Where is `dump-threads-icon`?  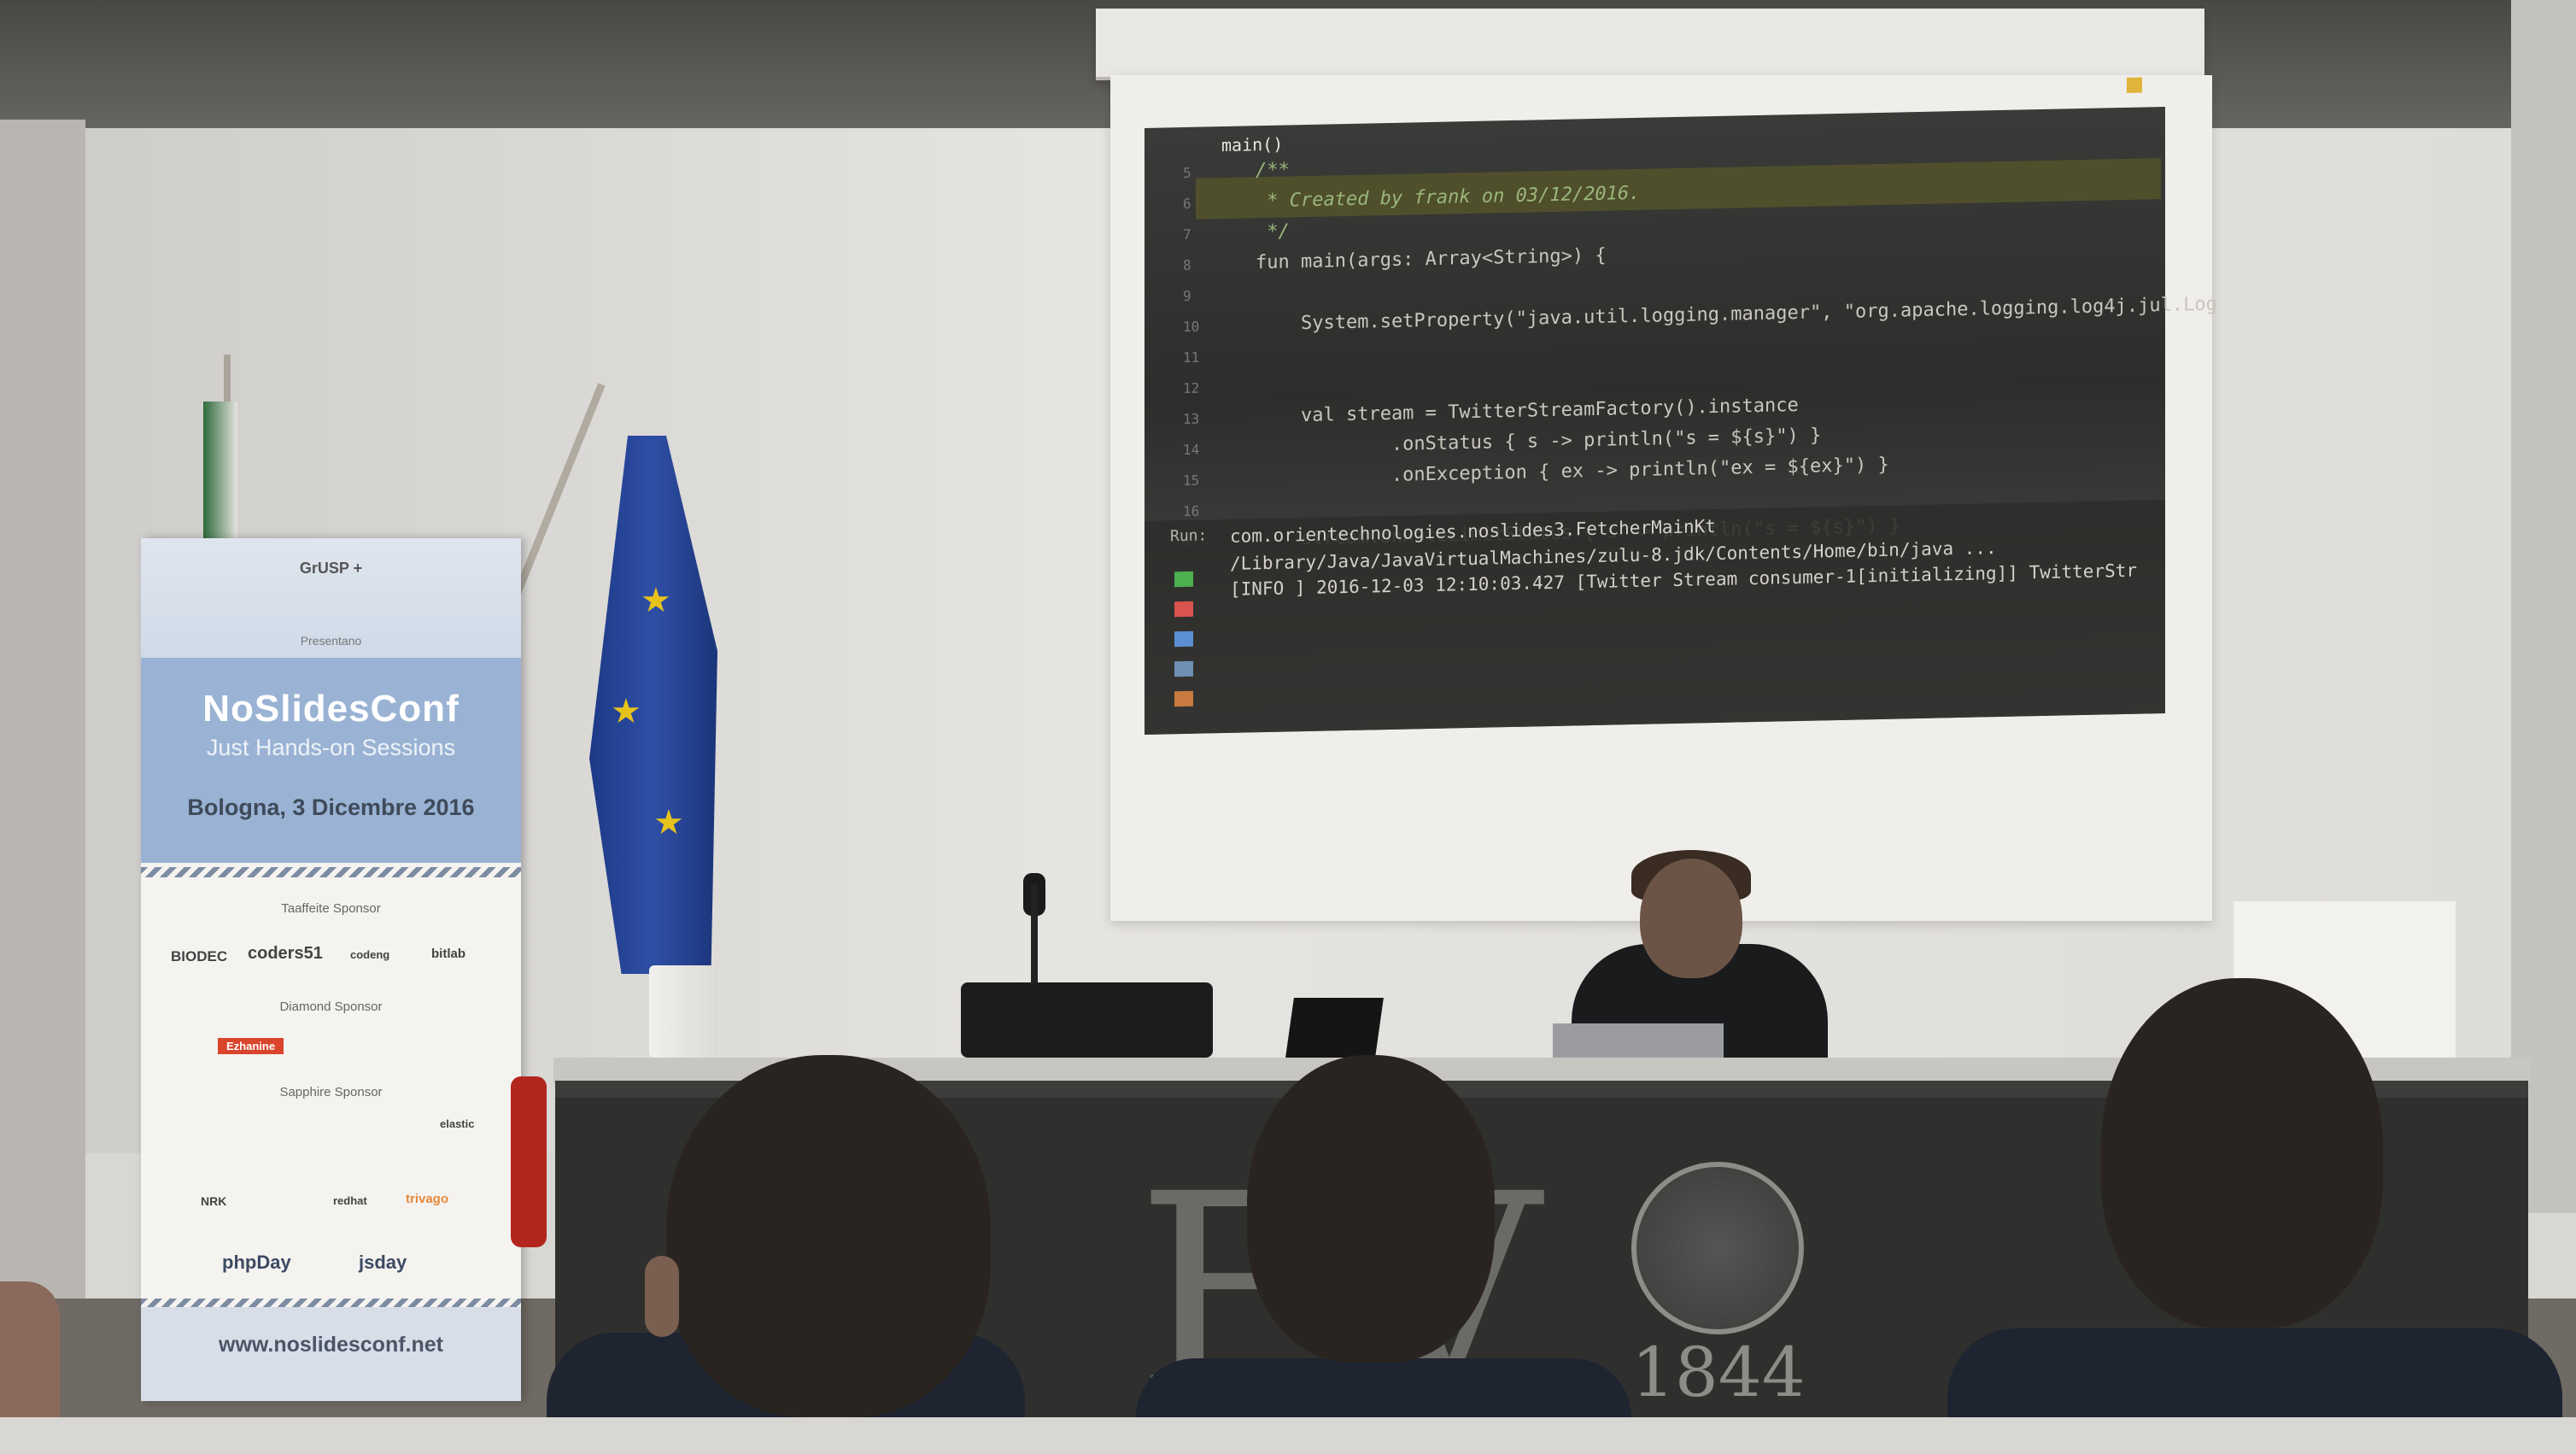 dump-threads-icon is located at coordinates (1183, 669).